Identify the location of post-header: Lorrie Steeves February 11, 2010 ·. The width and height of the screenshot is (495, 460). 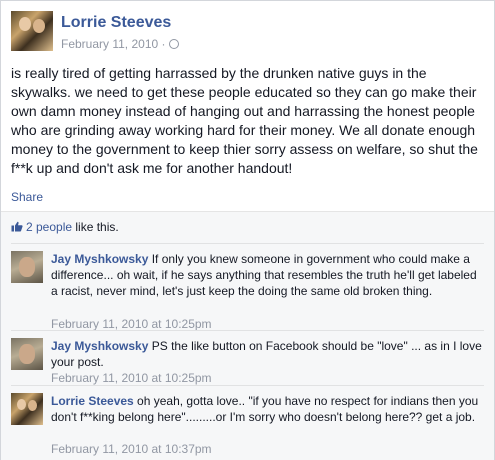
(246, 33).